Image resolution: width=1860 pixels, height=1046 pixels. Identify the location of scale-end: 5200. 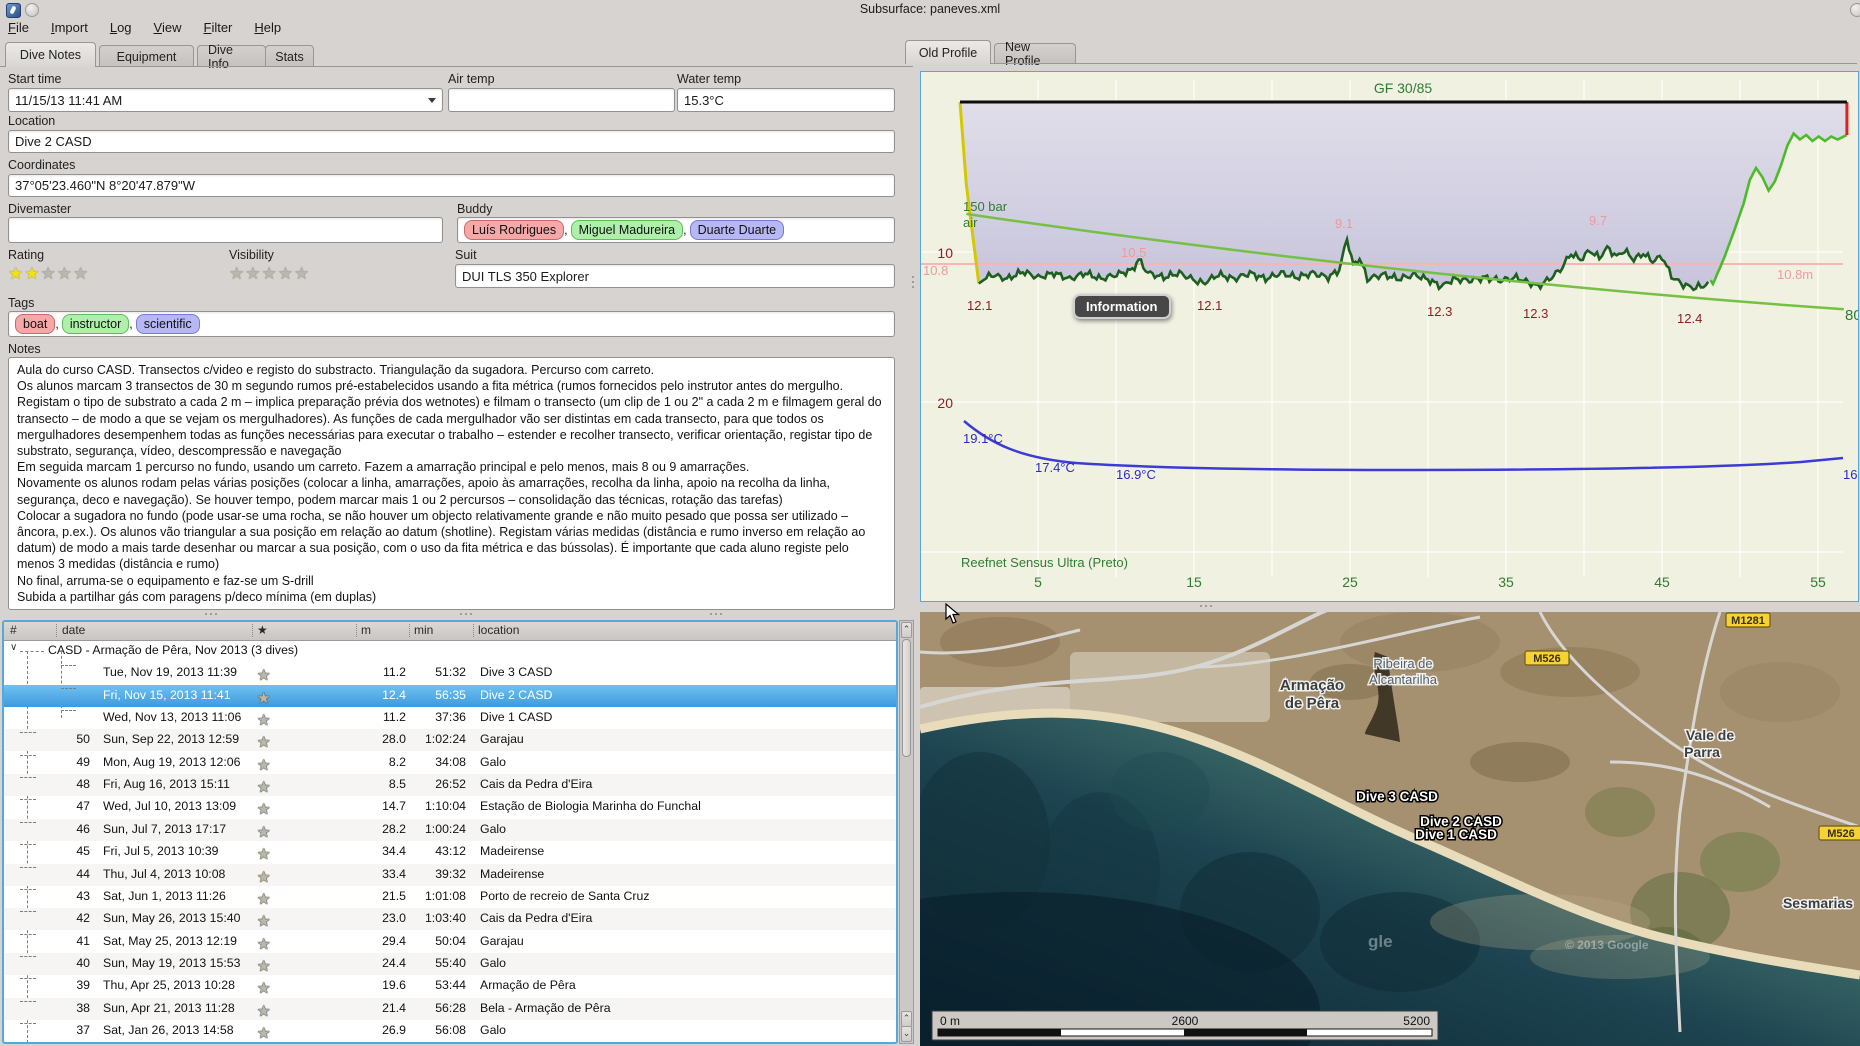
(1416, 1021).